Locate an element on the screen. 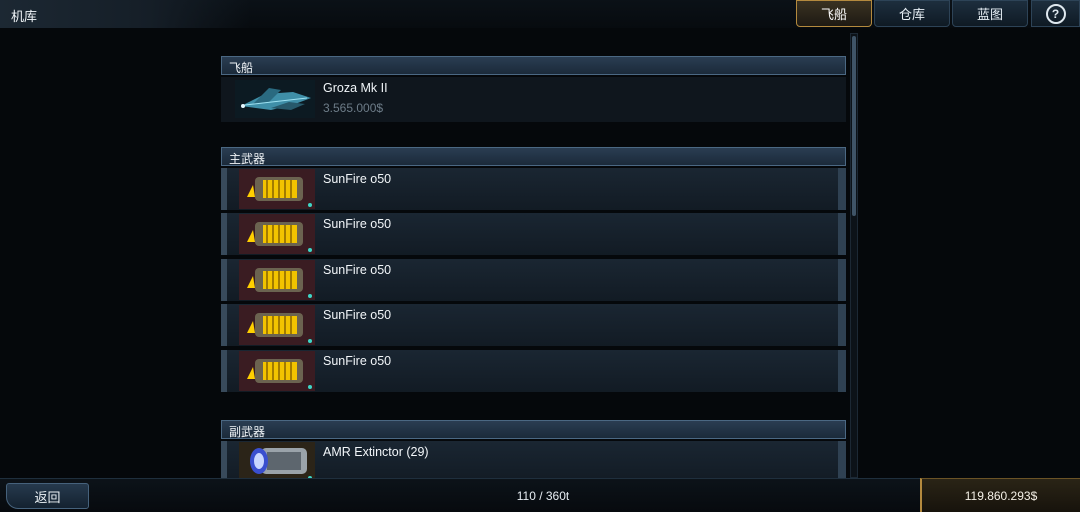  ship-thumbnail is located at coordinates (275, 99).